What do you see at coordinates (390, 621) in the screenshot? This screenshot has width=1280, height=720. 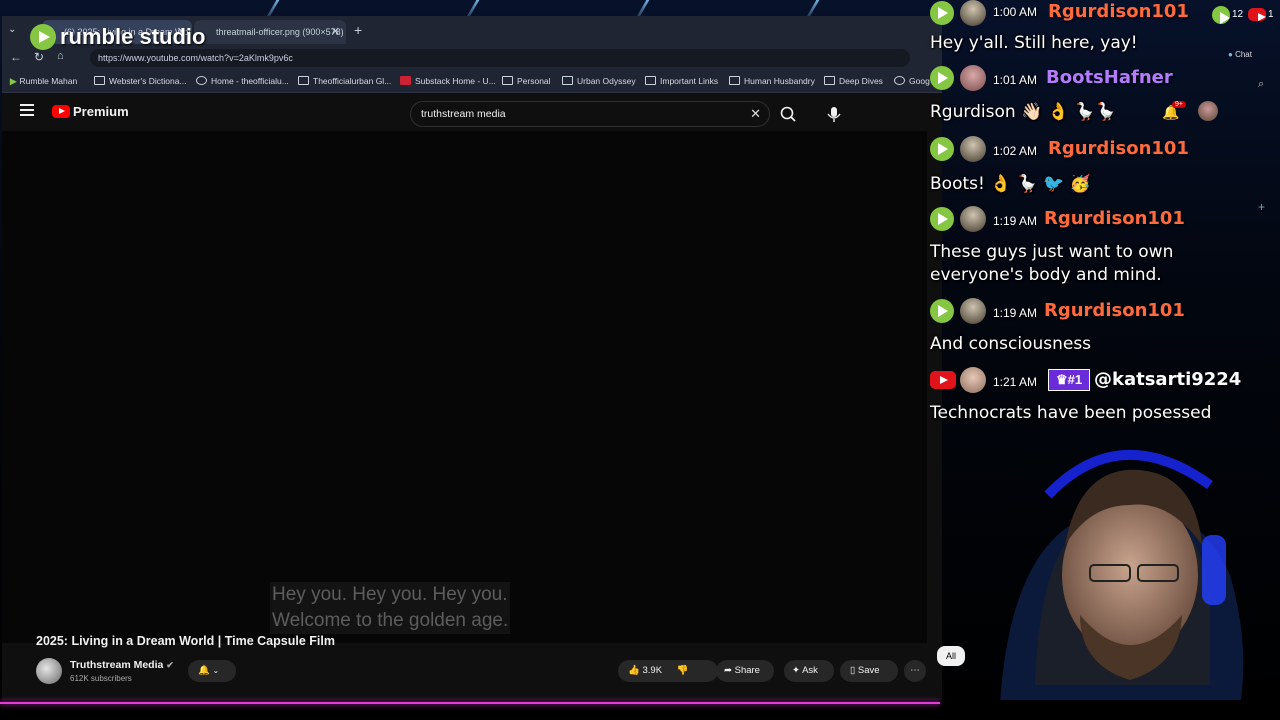 I see `caption-line: Welcome to the golden age.` at bounding box center [390, 621].